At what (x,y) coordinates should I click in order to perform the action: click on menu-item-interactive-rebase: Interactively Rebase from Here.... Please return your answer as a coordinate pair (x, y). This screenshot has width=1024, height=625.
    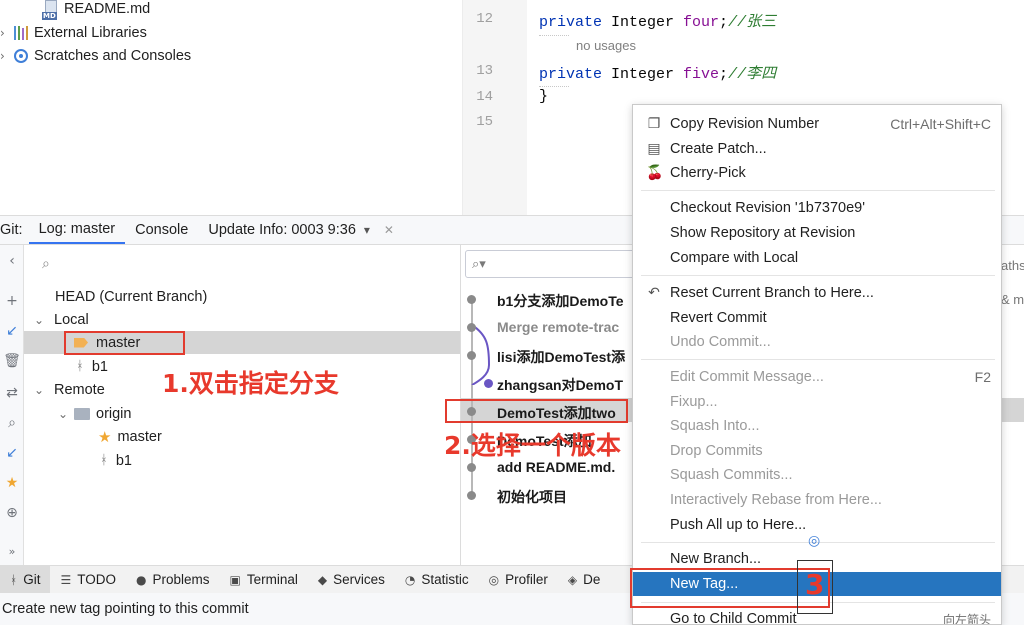
    Looking at the image, I should click on (817, 500).